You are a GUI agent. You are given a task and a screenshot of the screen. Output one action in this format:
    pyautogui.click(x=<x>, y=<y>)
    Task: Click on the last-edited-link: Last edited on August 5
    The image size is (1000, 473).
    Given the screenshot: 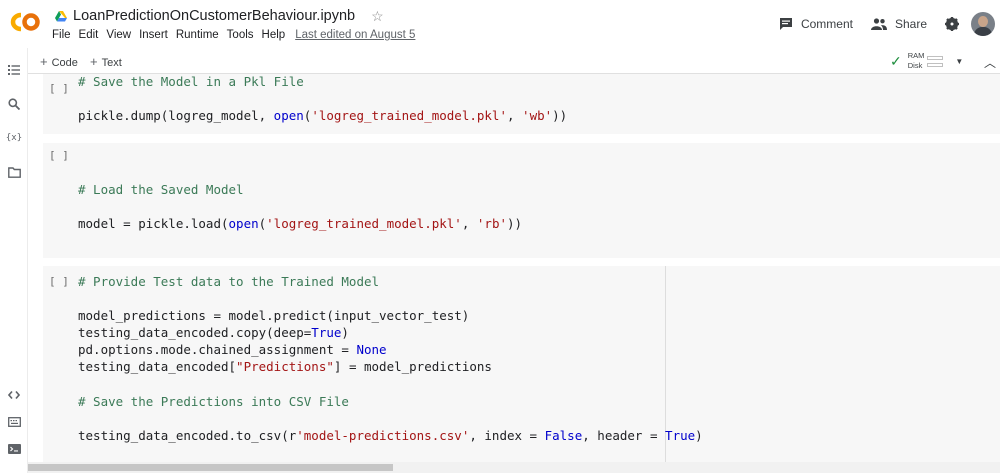 What is the action you would take?
    pyautogui.click(x=355, y=35)
    